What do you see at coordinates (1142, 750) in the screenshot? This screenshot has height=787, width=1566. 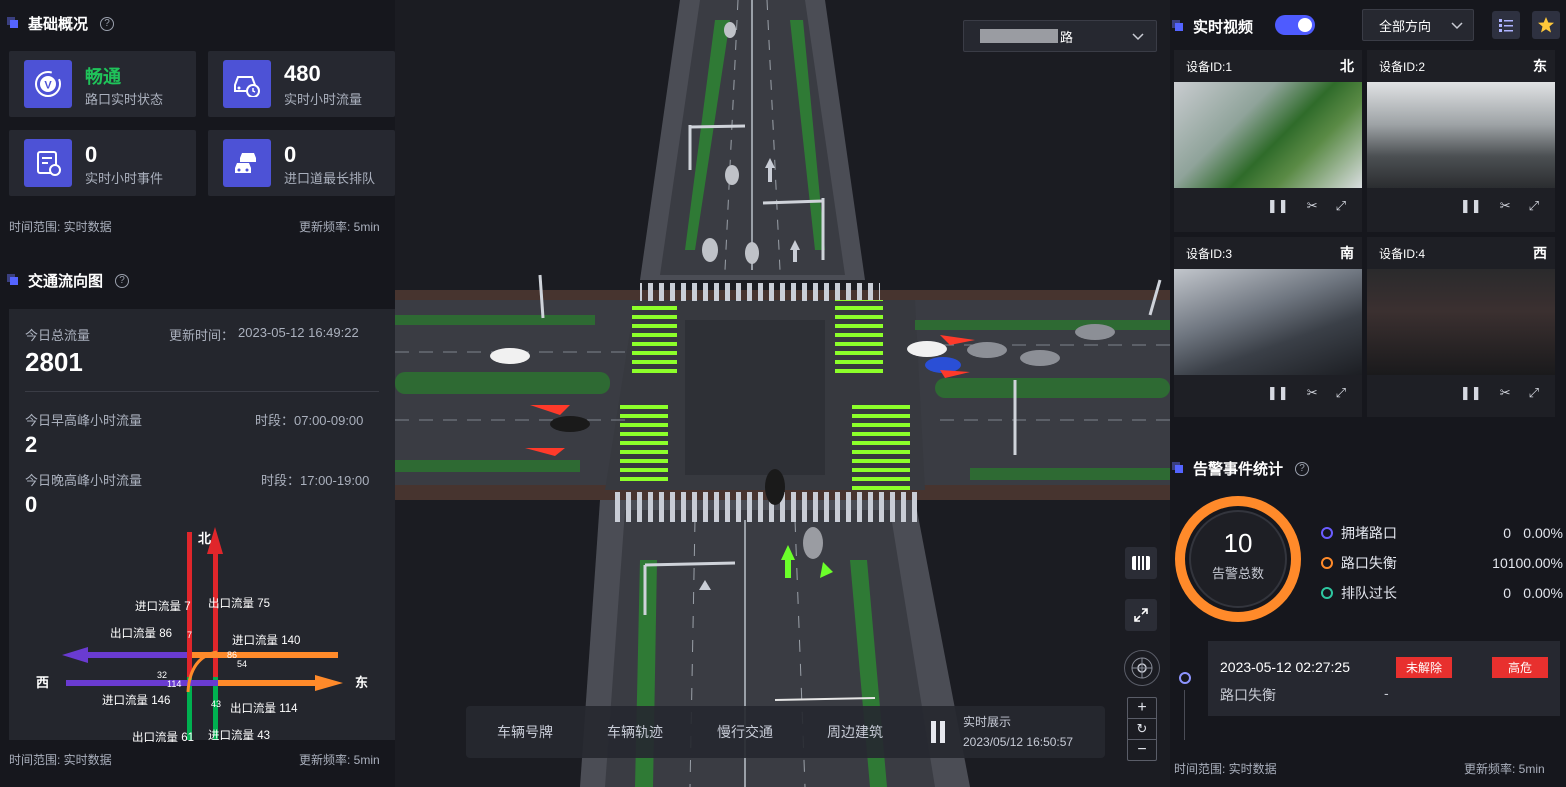 I see `zoom-out-icon: −` at bounding box center [1142, 750].